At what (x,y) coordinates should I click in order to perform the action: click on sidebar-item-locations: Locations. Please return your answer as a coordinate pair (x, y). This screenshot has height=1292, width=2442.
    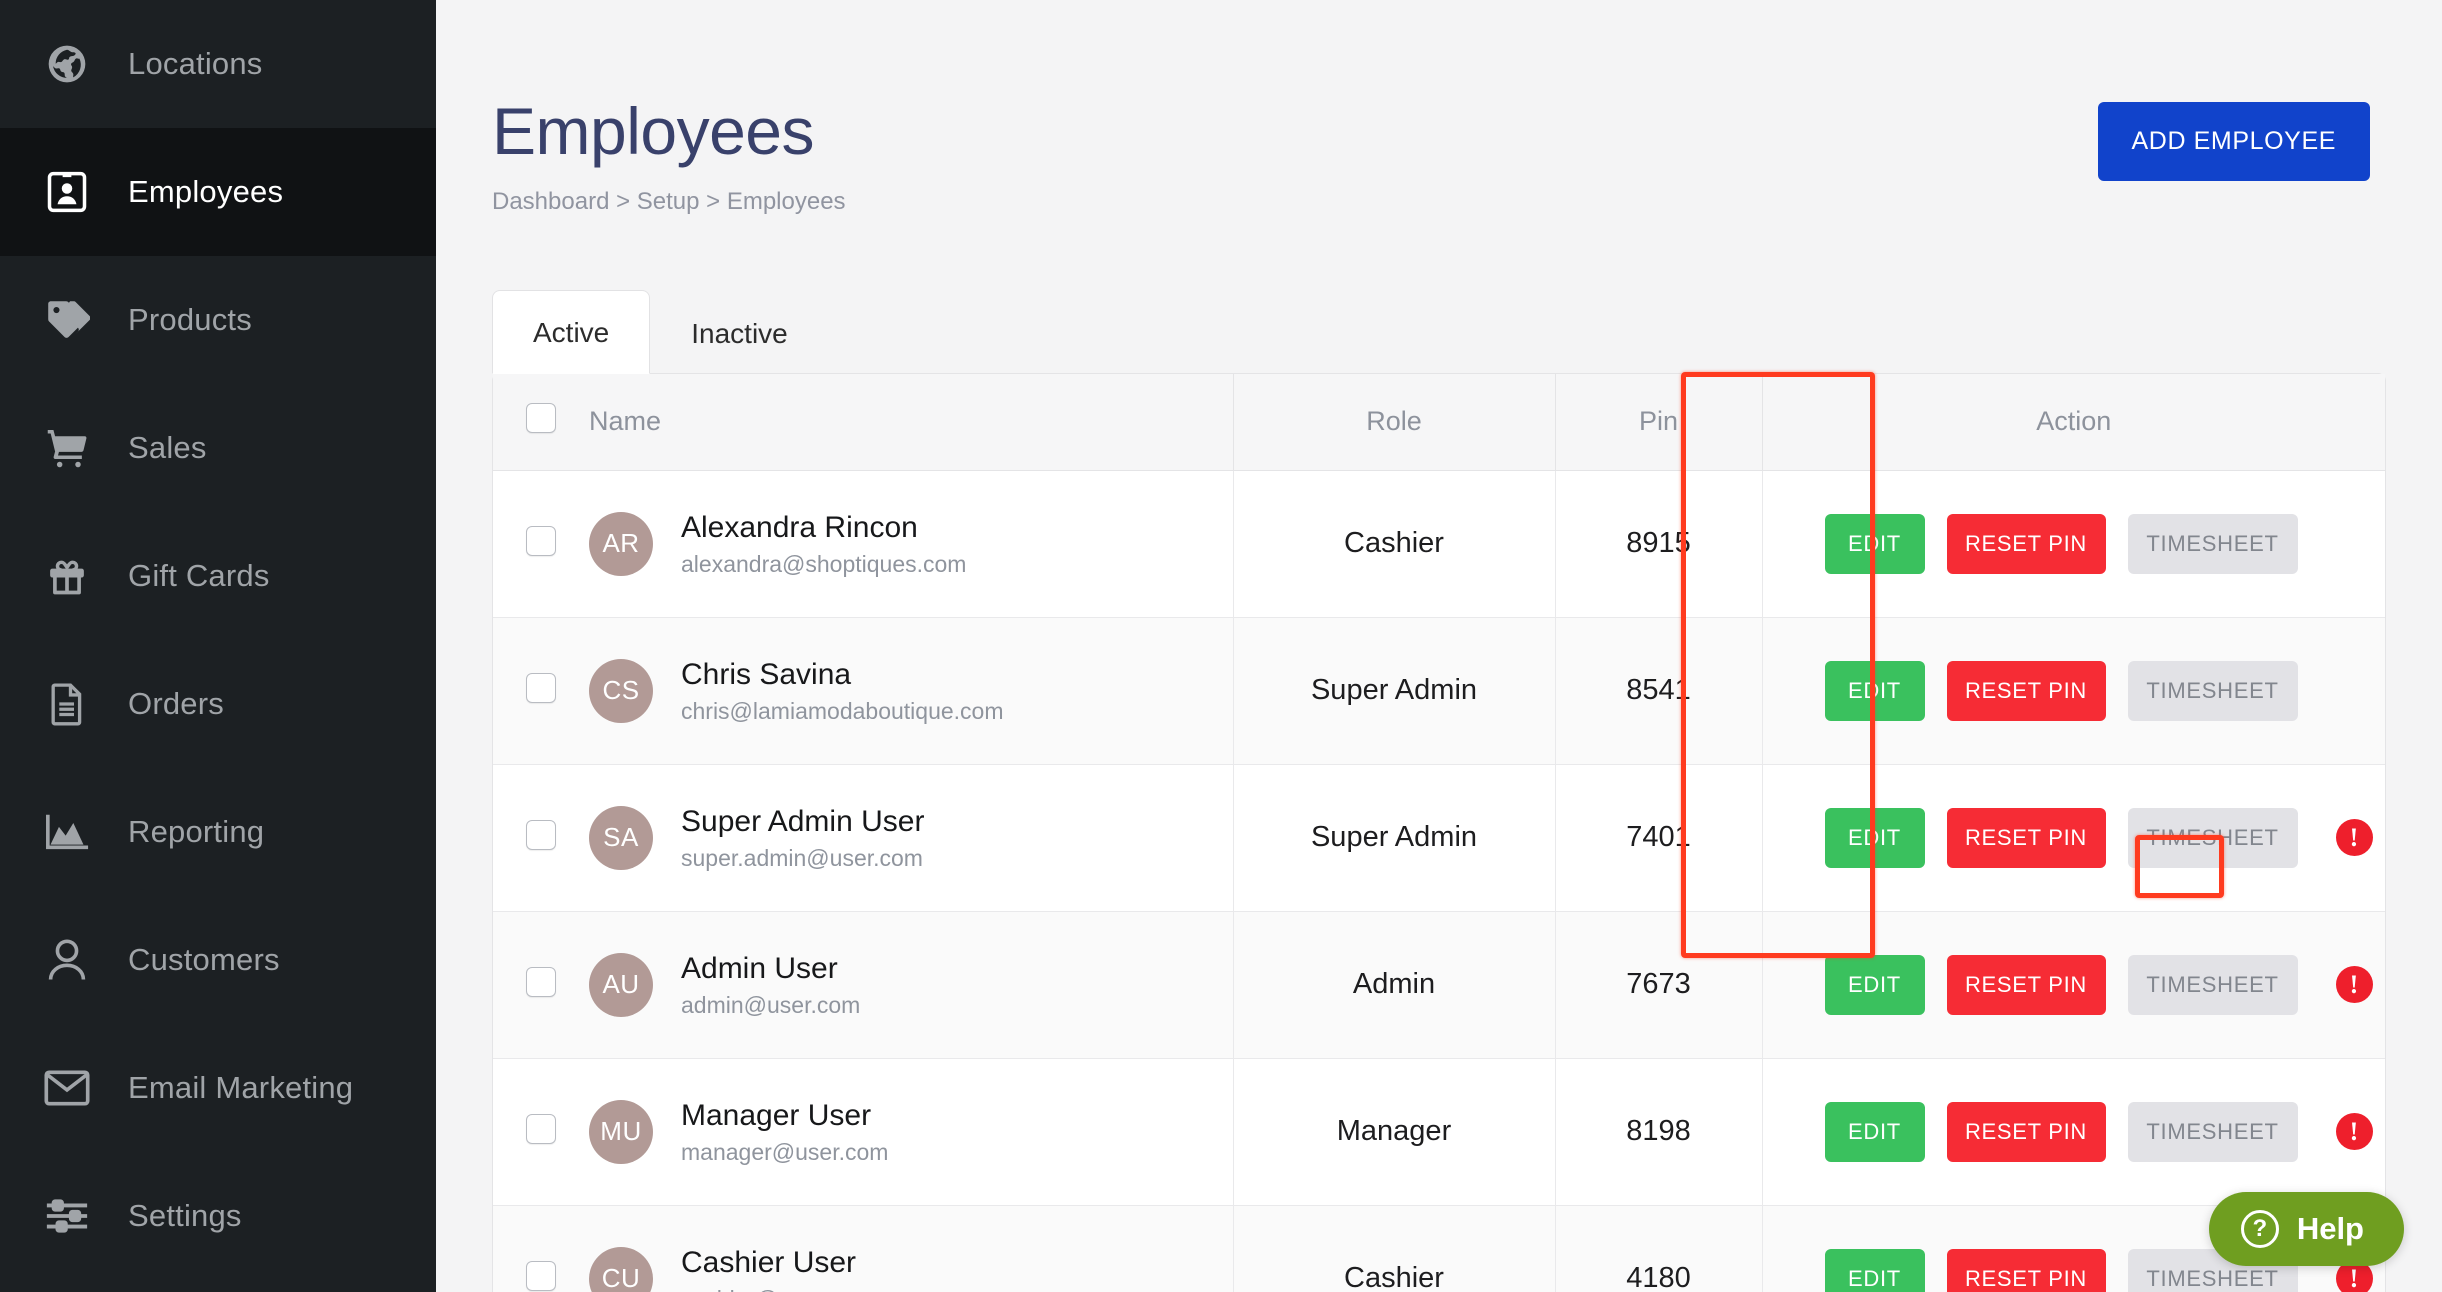
    Looking at the image, I should click on (218, 64).